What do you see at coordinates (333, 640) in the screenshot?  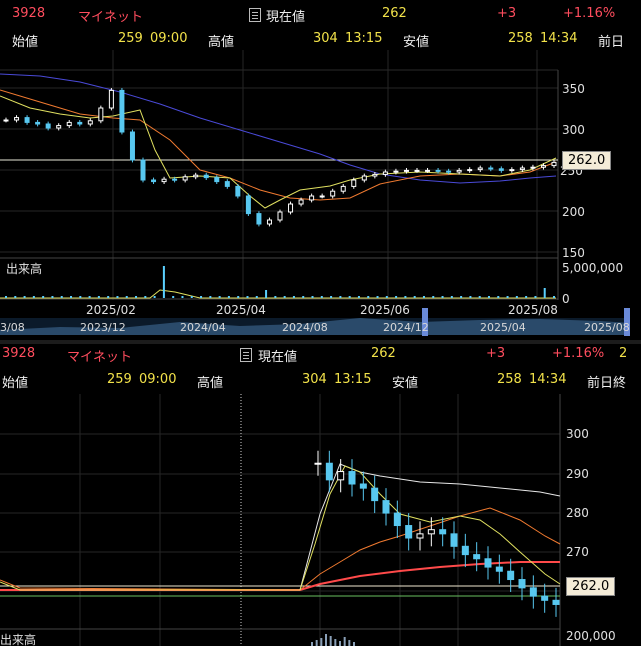 I see `volume-bars-bottom` at bounding box center [333, 640].